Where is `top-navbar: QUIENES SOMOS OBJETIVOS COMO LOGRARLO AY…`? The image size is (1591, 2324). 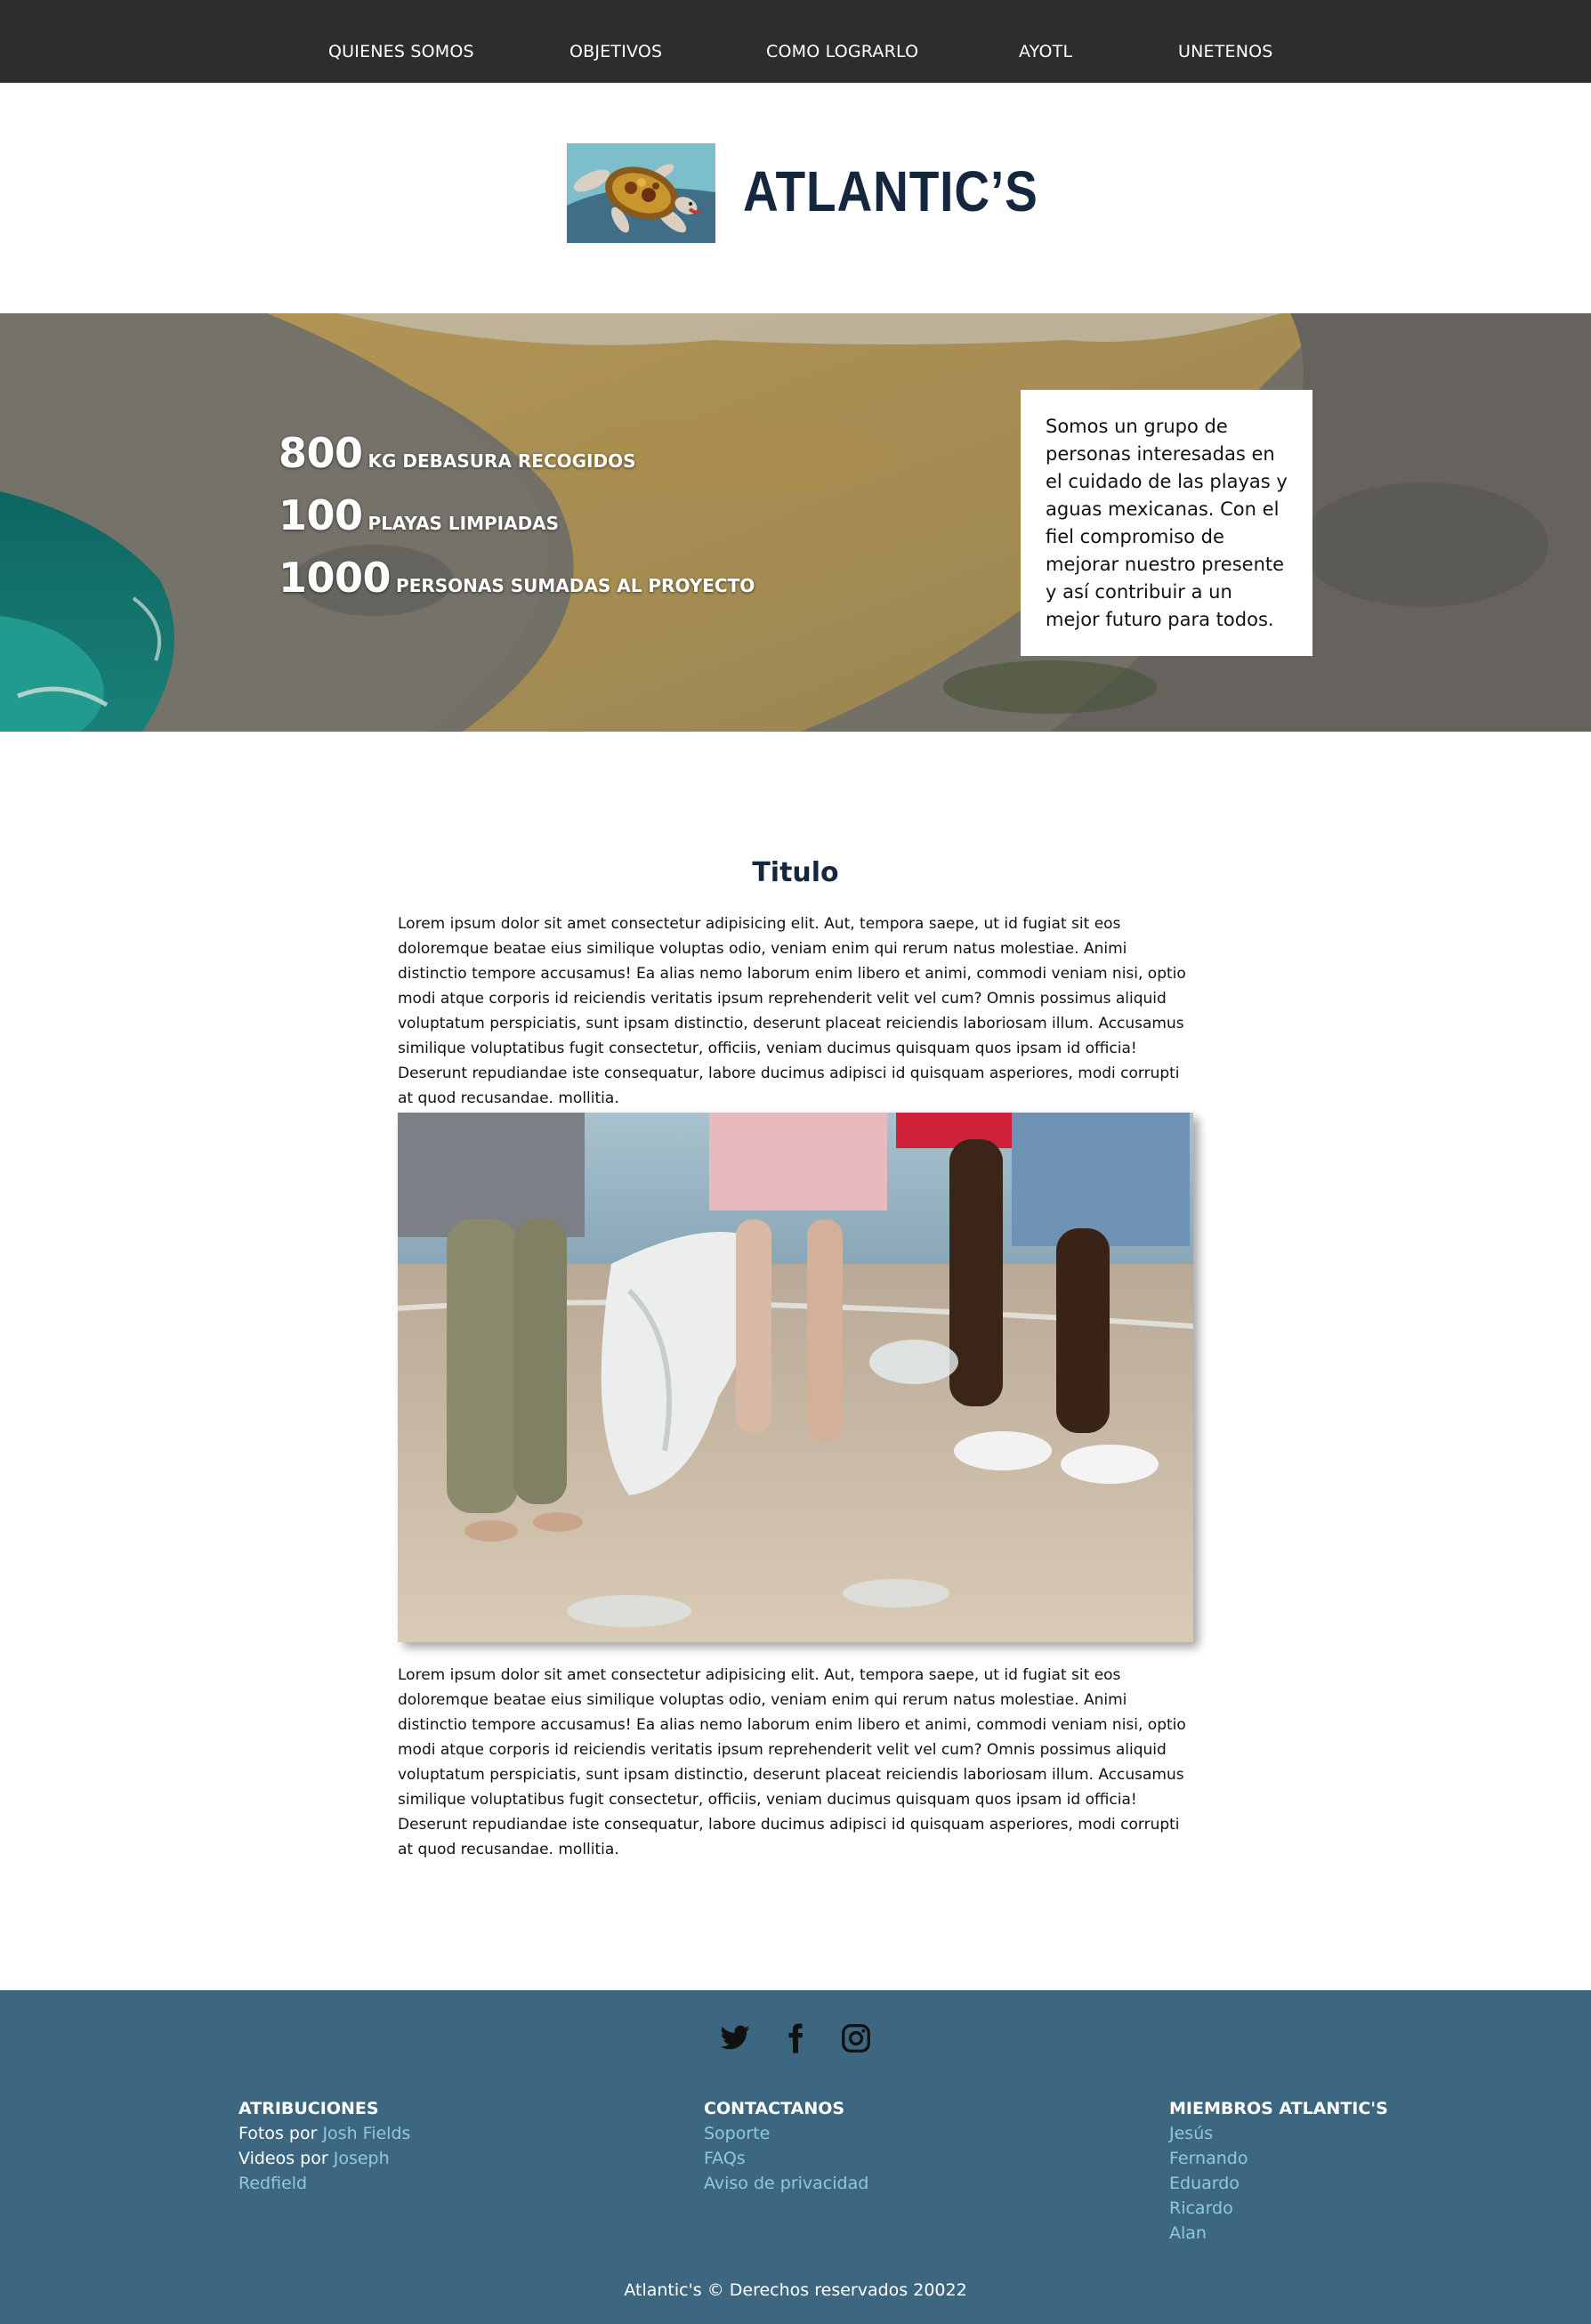 top-navbar: QUIENES SOMOS OBJETIVOS COMO LOGRARLO AY… is located at coordinates (795, 41).